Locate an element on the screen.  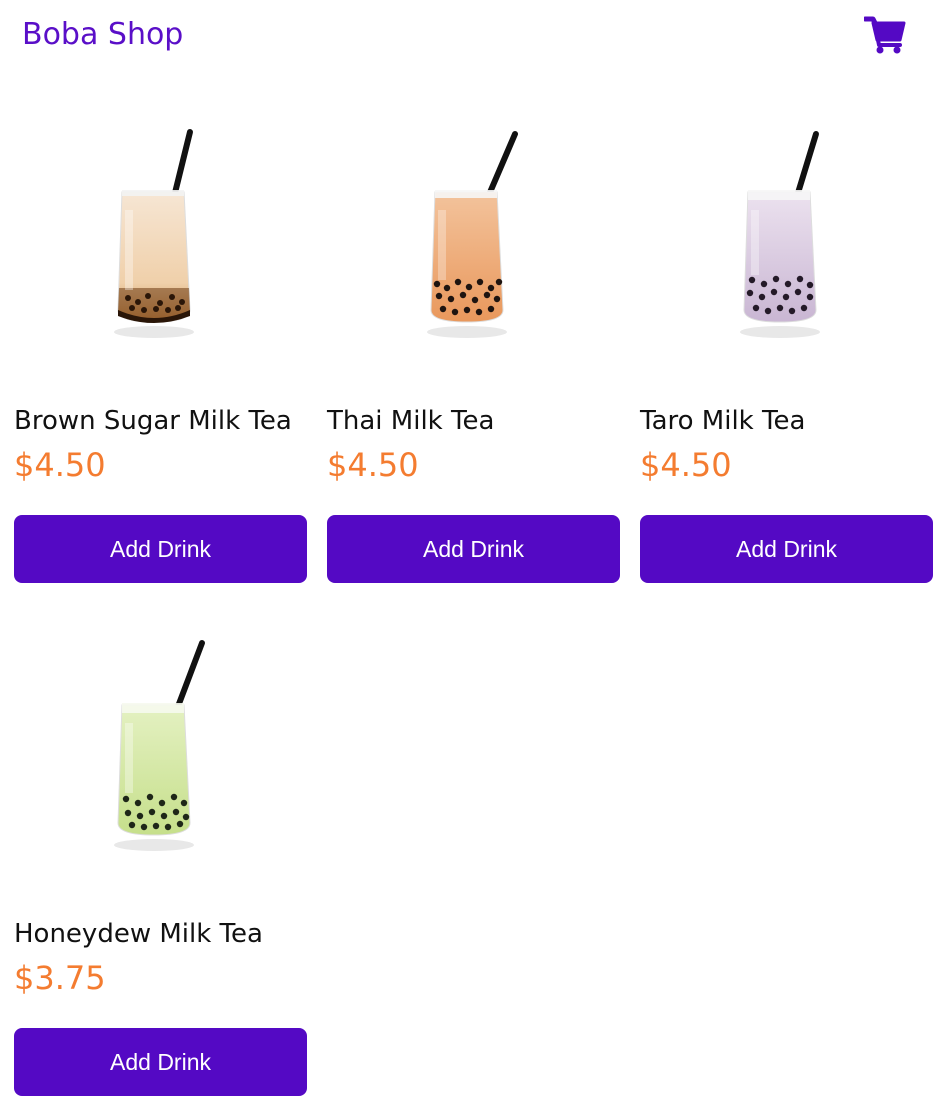
drink-image-taro is located at coordinates (780, 234).